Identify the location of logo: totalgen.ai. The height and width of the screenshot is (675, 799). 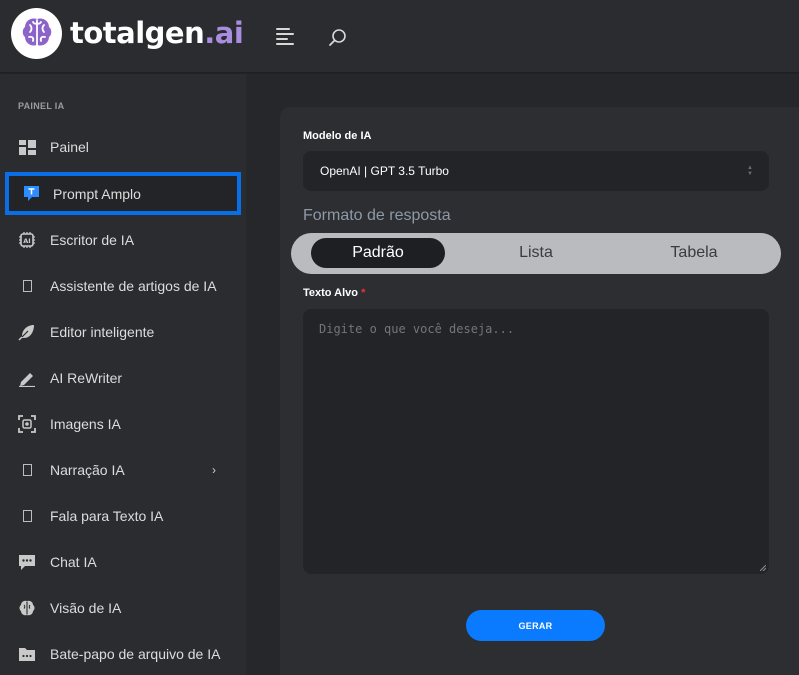
(127, 33).